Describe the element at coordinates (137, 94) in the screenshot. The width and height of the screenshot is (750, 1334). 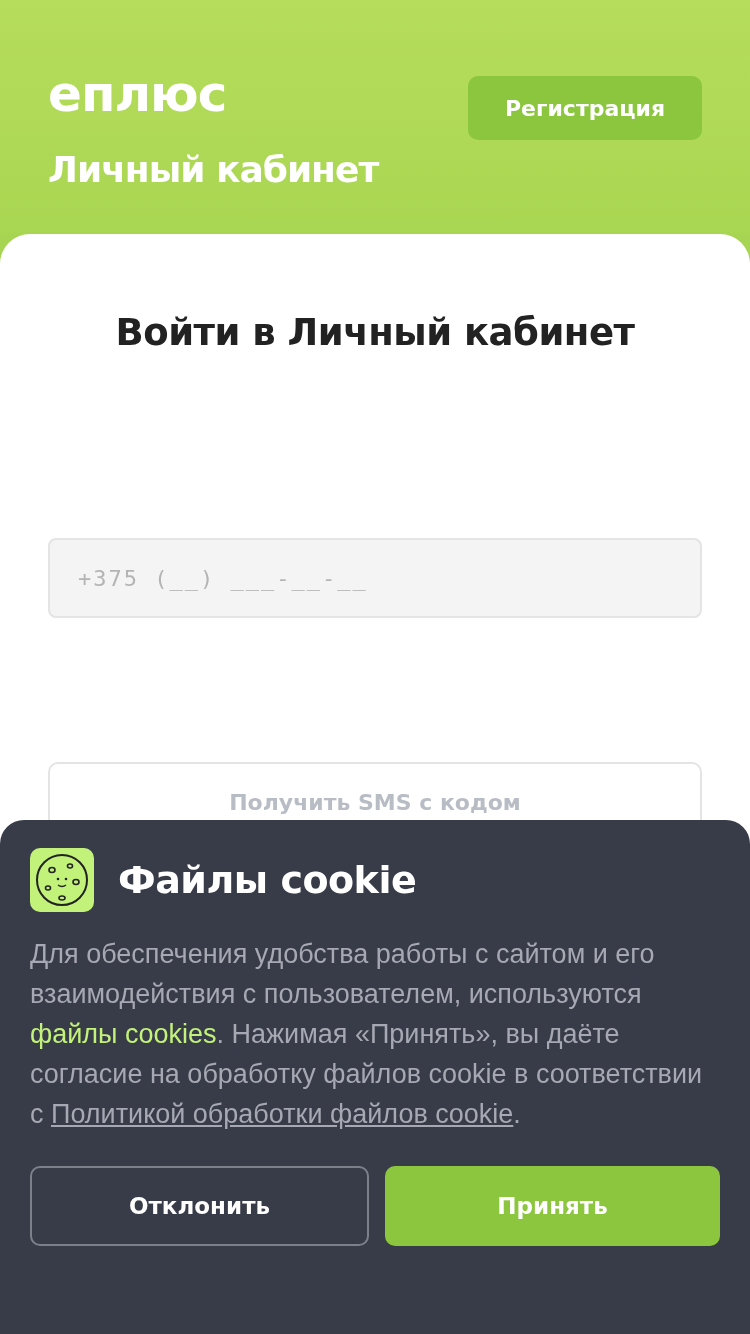
I see `logo: еплюс` at that location.